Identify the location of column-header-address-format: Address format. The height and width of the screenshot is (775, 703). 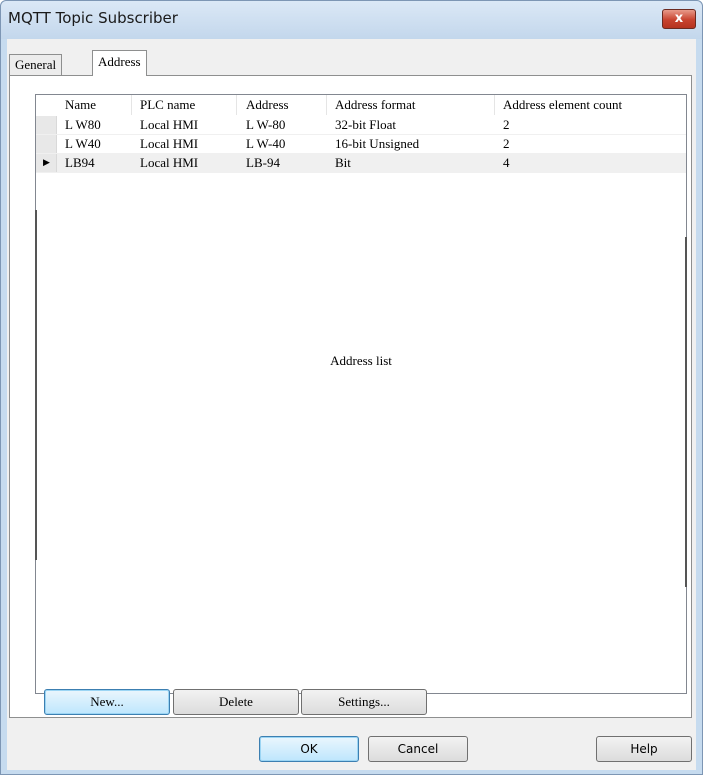
(375, 105).